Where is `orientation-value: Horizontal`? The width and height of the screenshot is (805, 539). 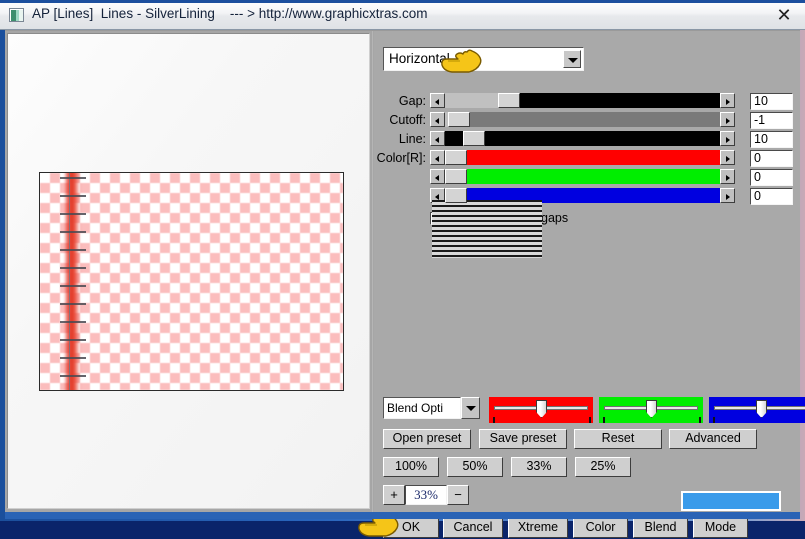
orientation-value: Horizontal is located at coordinates (419, 58).